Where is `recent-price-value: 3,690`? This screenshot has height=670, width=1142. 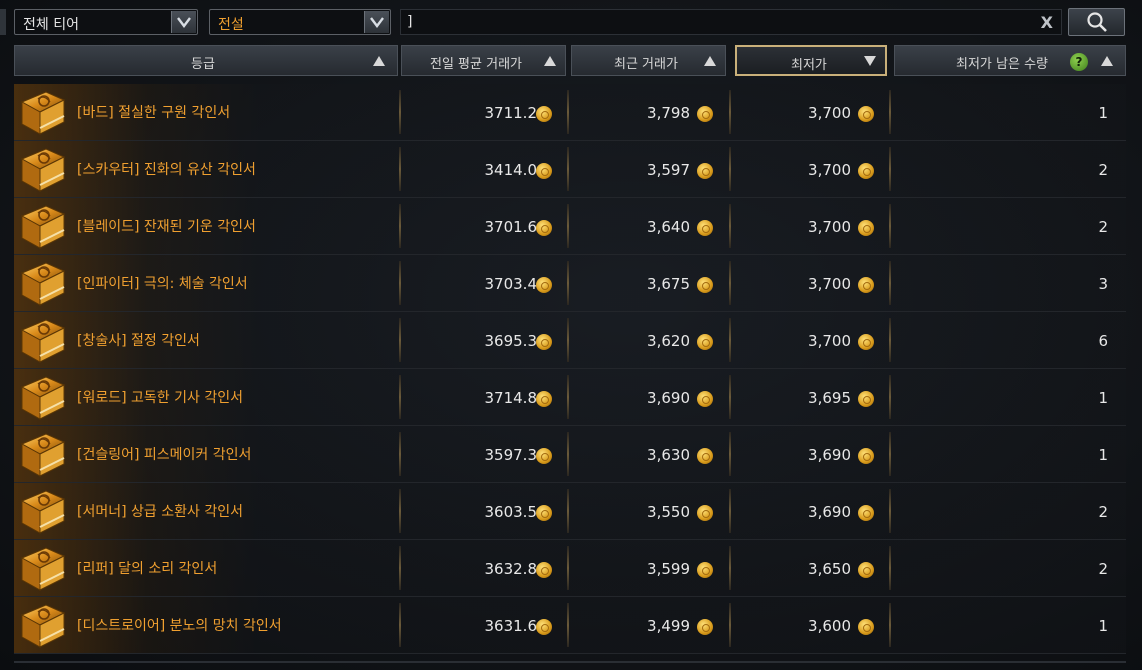
recent-price-value: 3,690 is located at coordinates (668, 398).